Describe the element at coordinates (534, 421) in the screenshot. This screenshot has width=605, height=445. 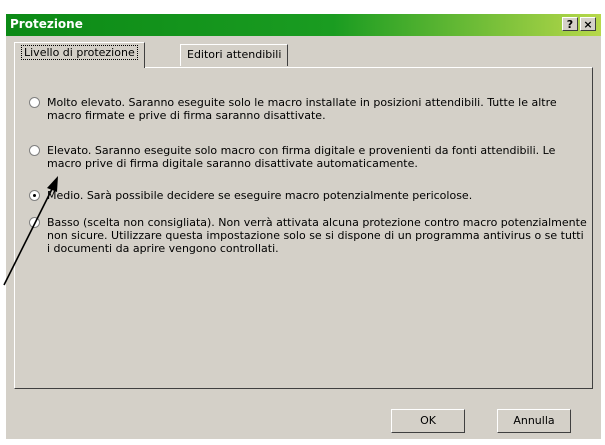
I see `cancel-button: Annulla` at that location.